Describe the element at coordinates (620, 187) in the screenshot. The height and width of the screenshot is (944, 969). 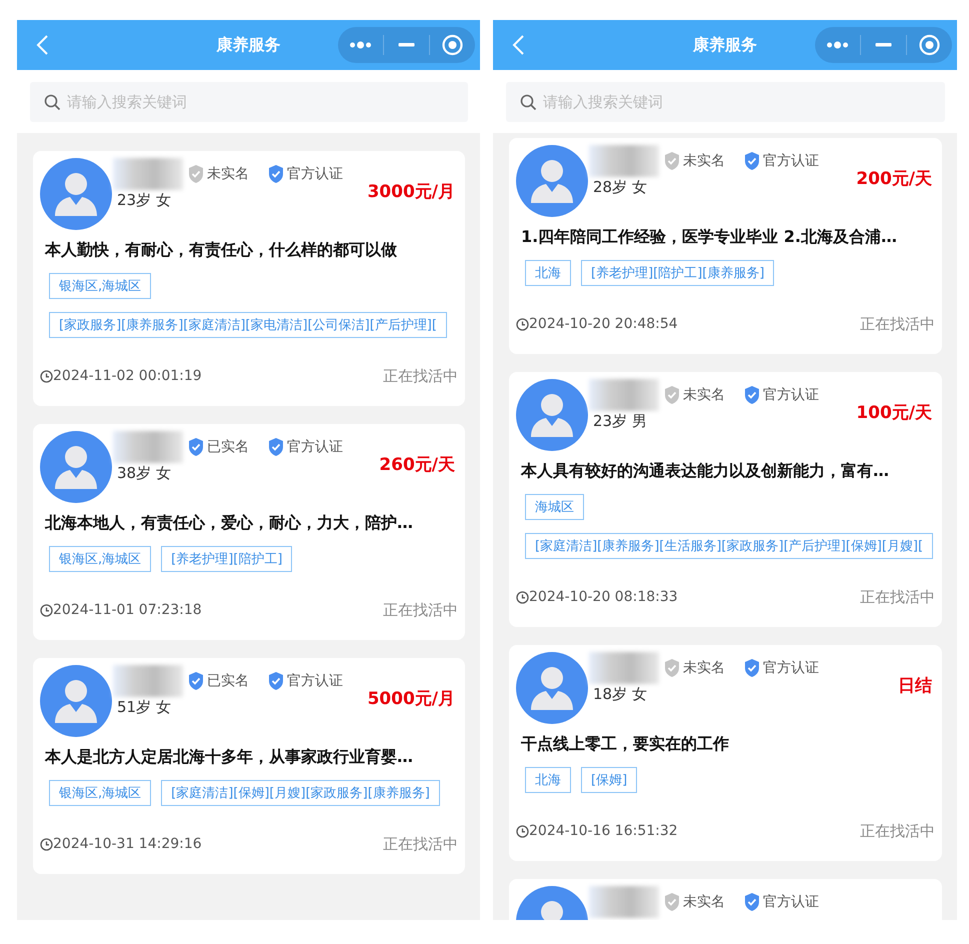
I see `age-gender: 28岁 女` at that location.